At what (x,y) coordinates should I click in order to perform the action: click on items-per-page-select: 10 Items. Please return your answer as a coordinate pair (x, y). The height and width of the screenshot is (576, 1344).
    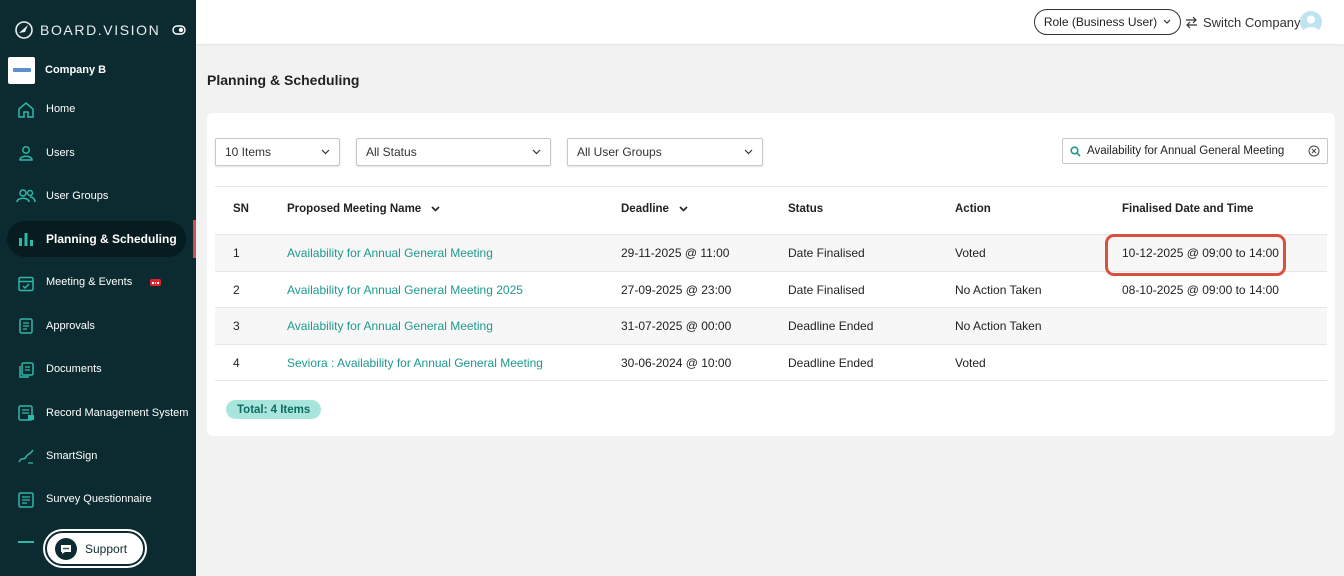
    Looking at the image, I should click on (277, 152).